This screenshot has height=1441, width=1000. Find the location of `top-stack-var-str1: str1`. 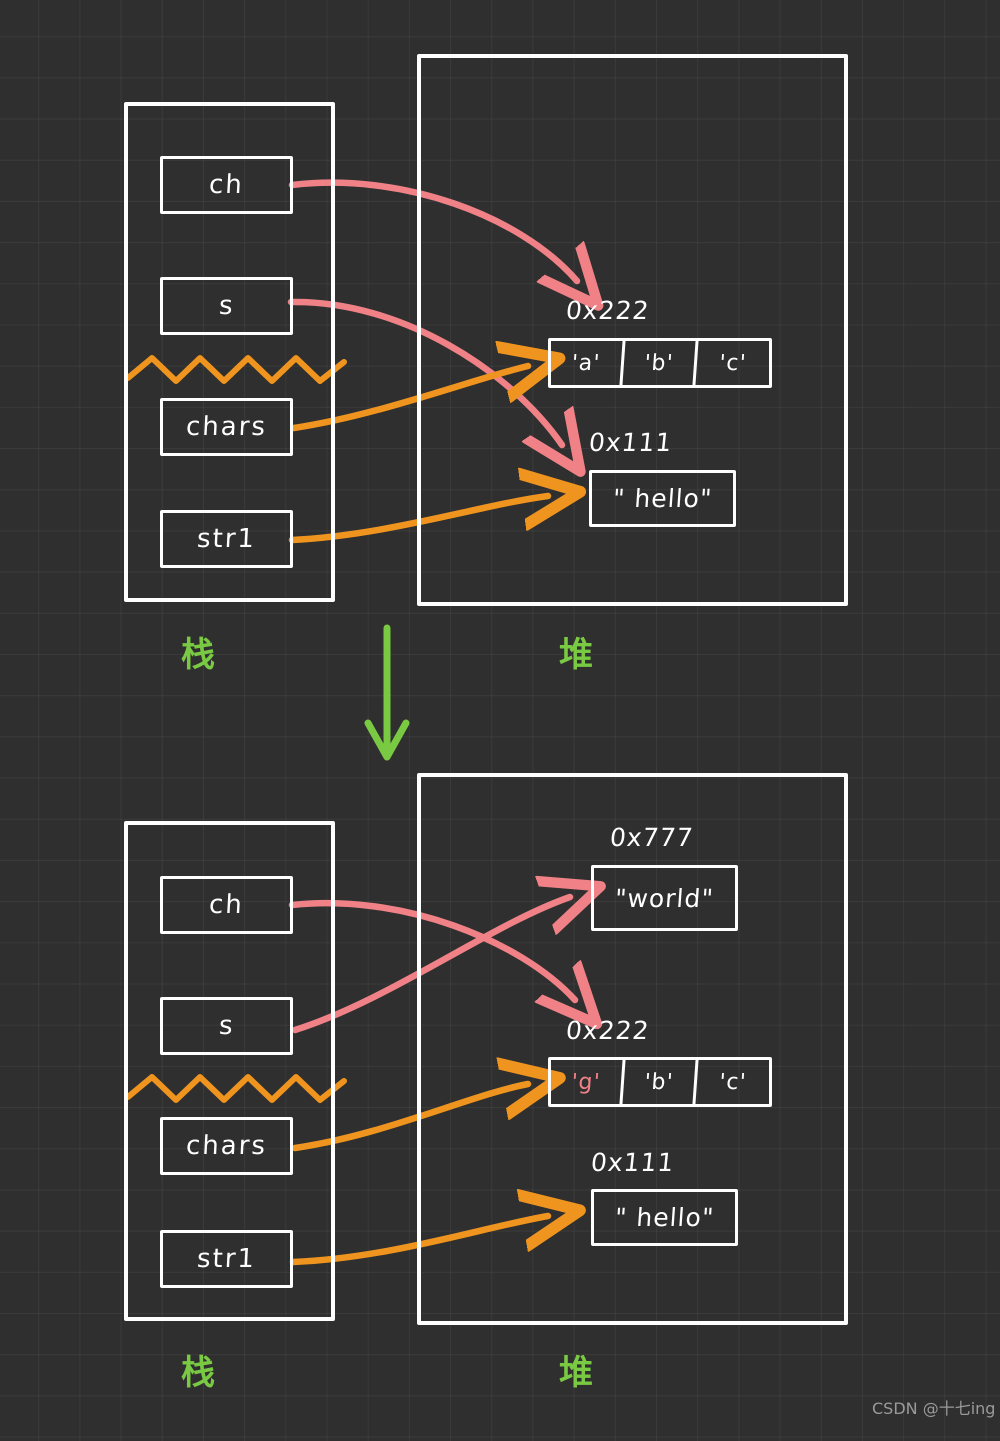

top-stack-var-str1: str1 is located at coordinates (226, 539).